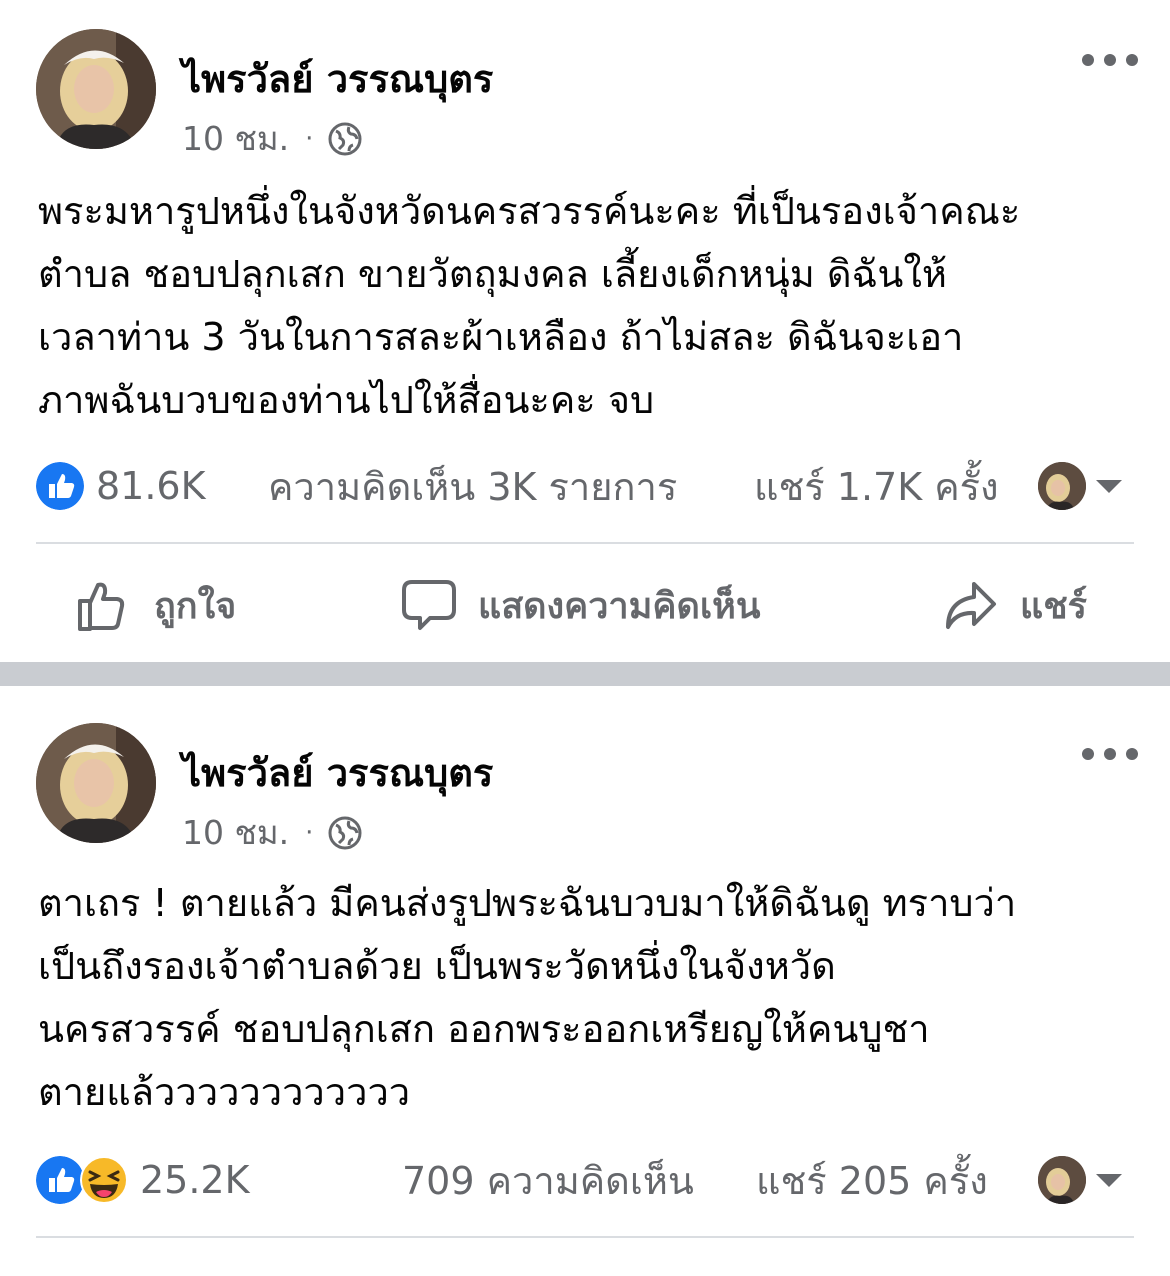 This screenshot has width=1170, height=1276. I want to click on reactions-summary: 25.2K, so click(143, 1180).